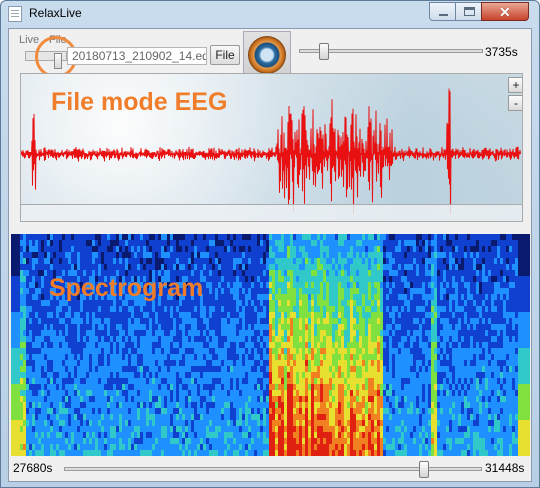 This screenshot has width=540, height=488. Describe the element at coordinates (271, 212) in the screenshot. I see `eeg-scroll-area` at that location.